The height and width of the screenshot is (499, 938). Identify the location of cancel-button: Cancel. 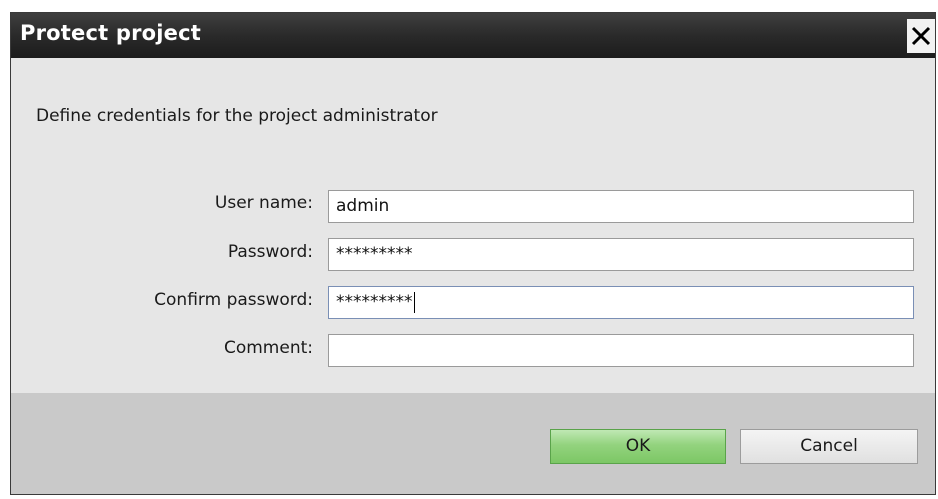
(829, 446).